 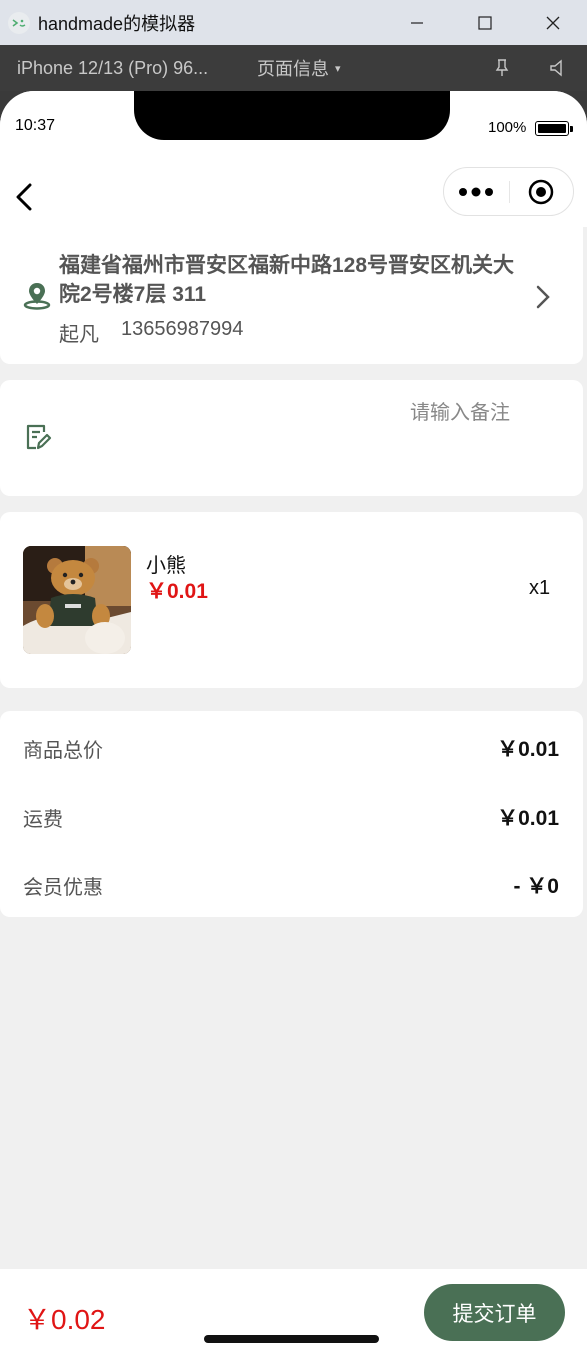 I want to click on product-price: ￥0.01, so click(x=177, y=591).